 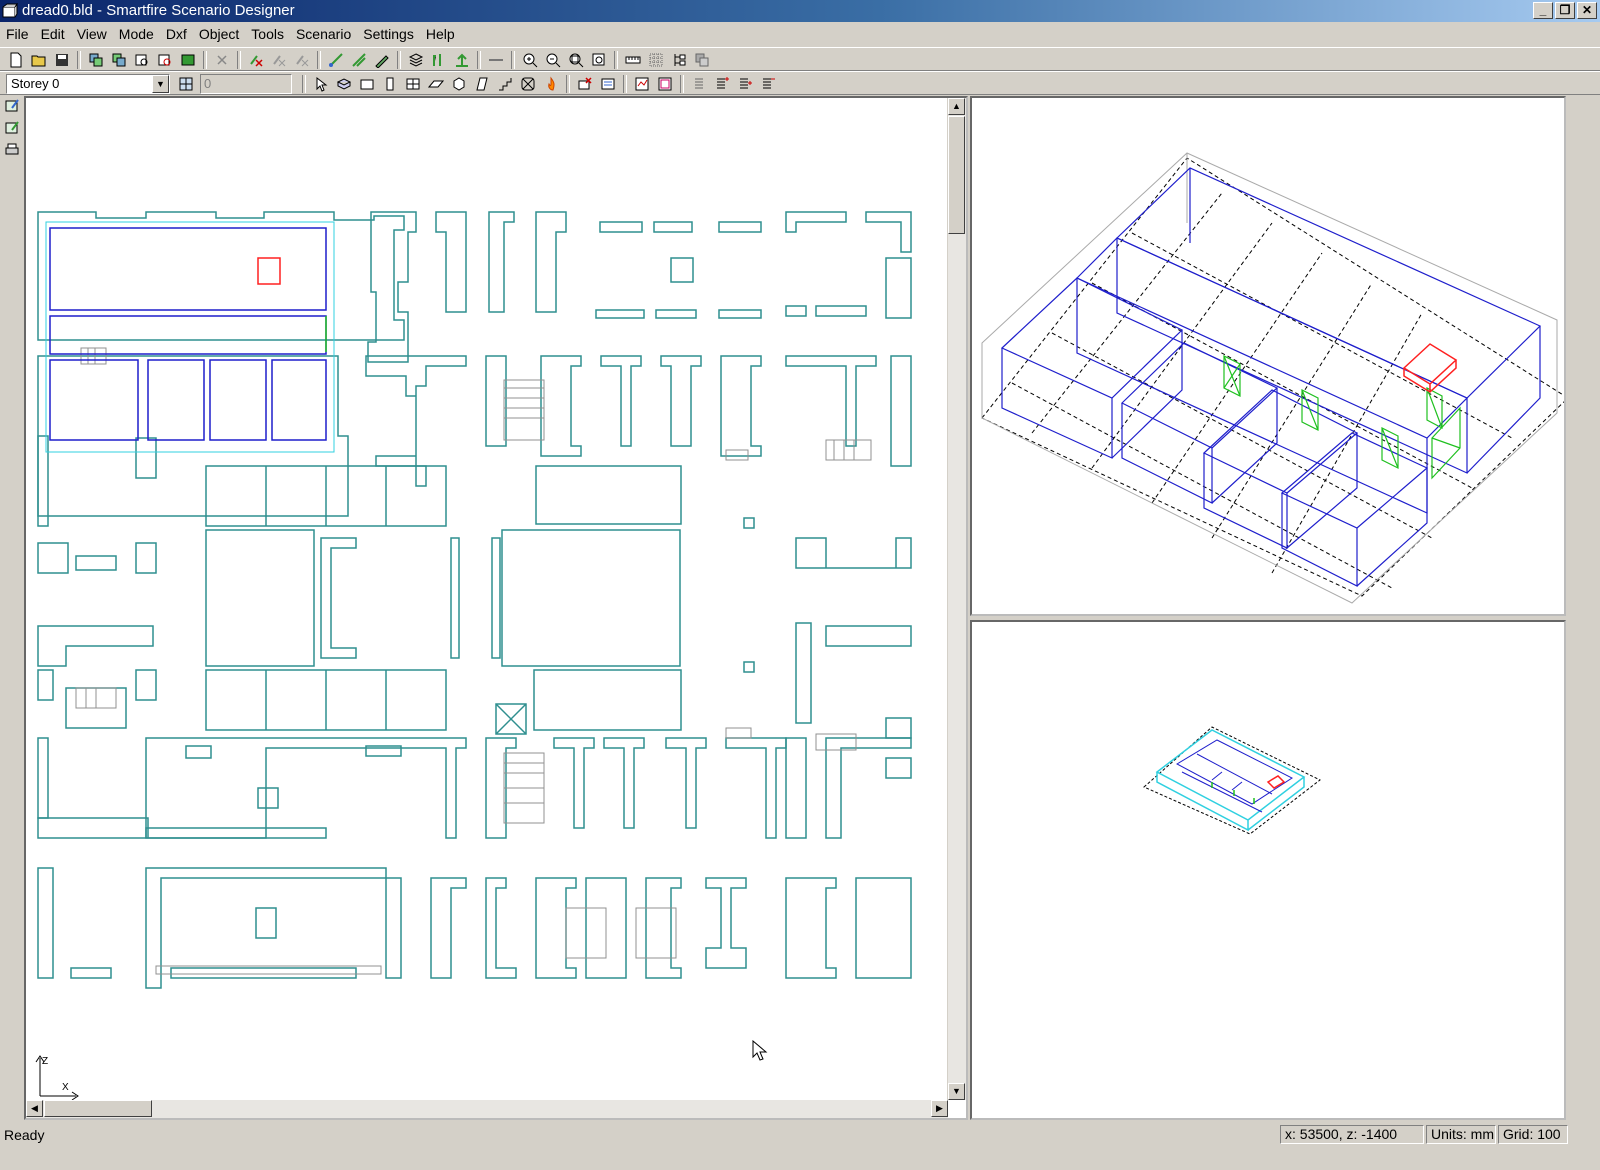 What do you see at coordinates (321, 84) in the screenshot?
I see `select-arrow-icon` at bounding box center [321, 84].